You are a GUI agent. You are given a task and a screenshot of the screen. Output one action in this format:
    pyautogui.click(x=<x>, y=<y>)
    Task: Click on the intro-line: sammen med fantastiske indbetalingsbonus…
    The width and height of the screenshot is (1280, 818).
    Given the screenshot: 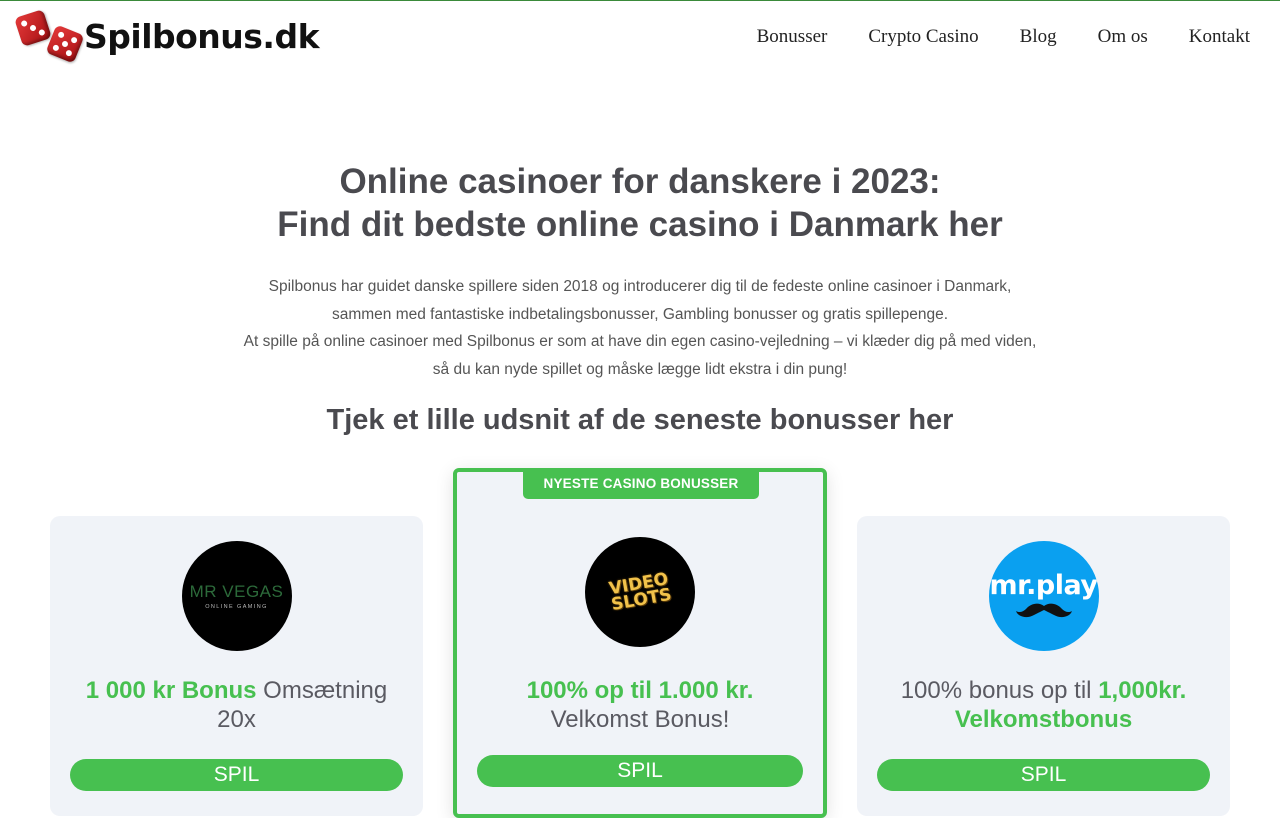 What is the action you would take?
    pyautogui.click(x=640, y=314)
    